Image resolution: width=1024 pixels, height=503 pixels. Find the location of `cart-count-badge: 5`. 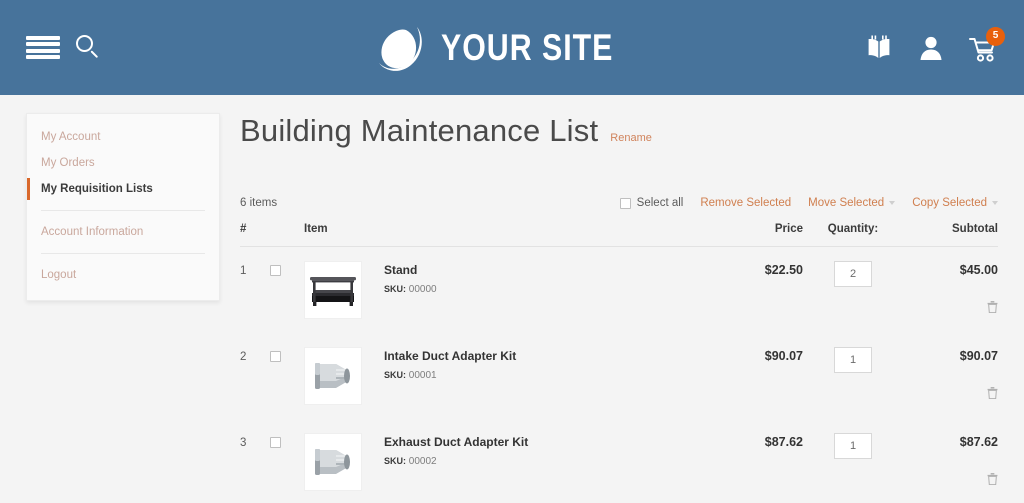

cart-count-badge: 5 is located at coordinates (995, 36).